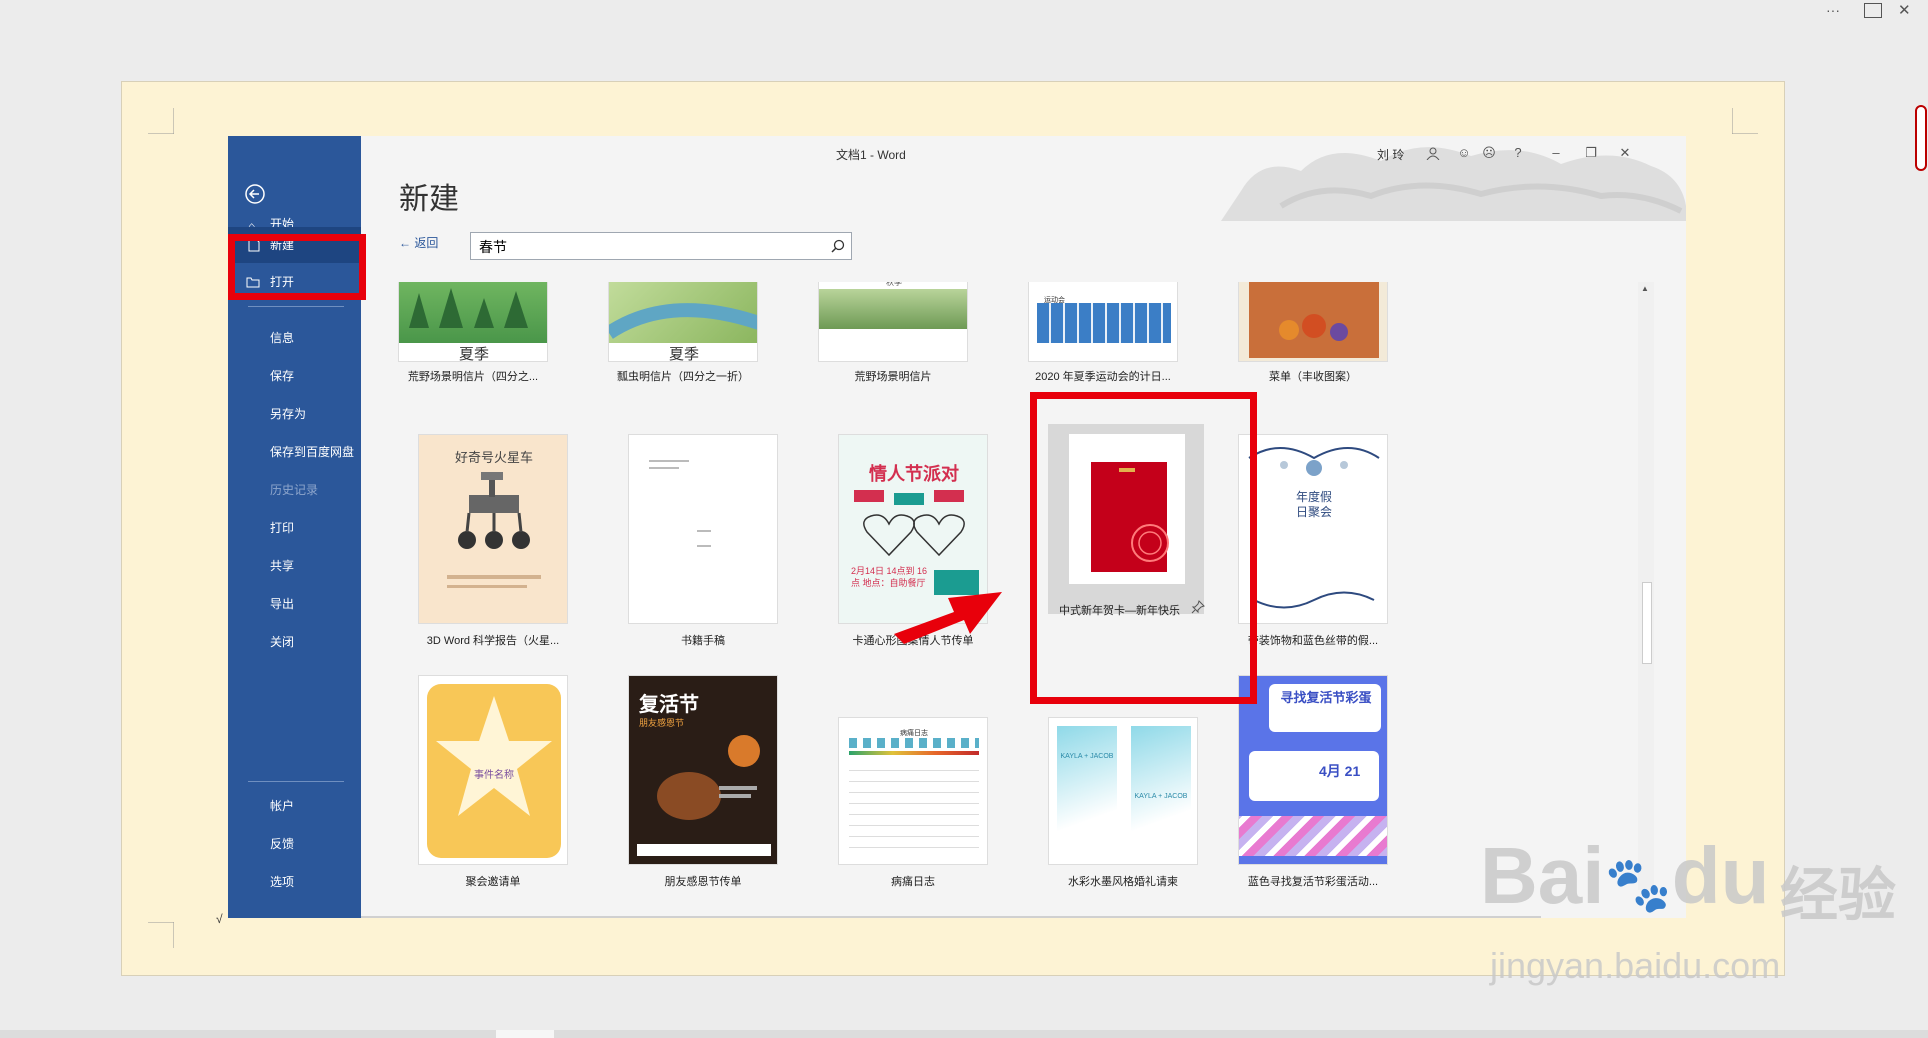  Describe the element at coordinates (1688, 908) in the screenshot. I see `baidu-watermark: Bai🐾du 经验 jingyan.baidu.com` at that location.